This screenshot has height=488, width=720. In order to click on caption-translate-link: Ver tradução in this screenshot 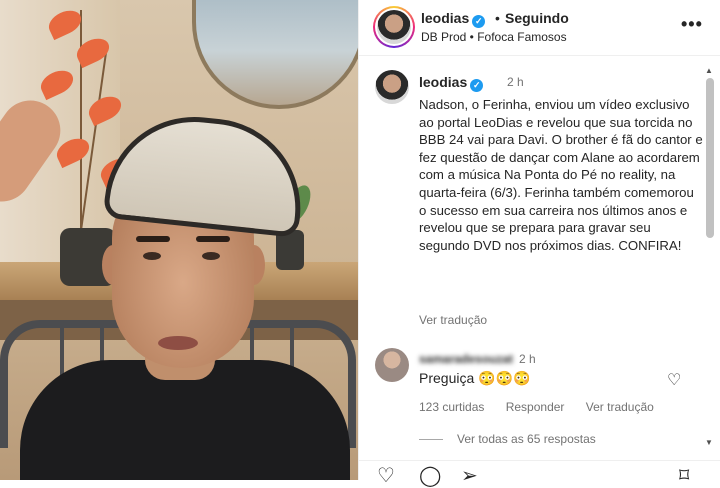, I will do `click(453, 320)`.